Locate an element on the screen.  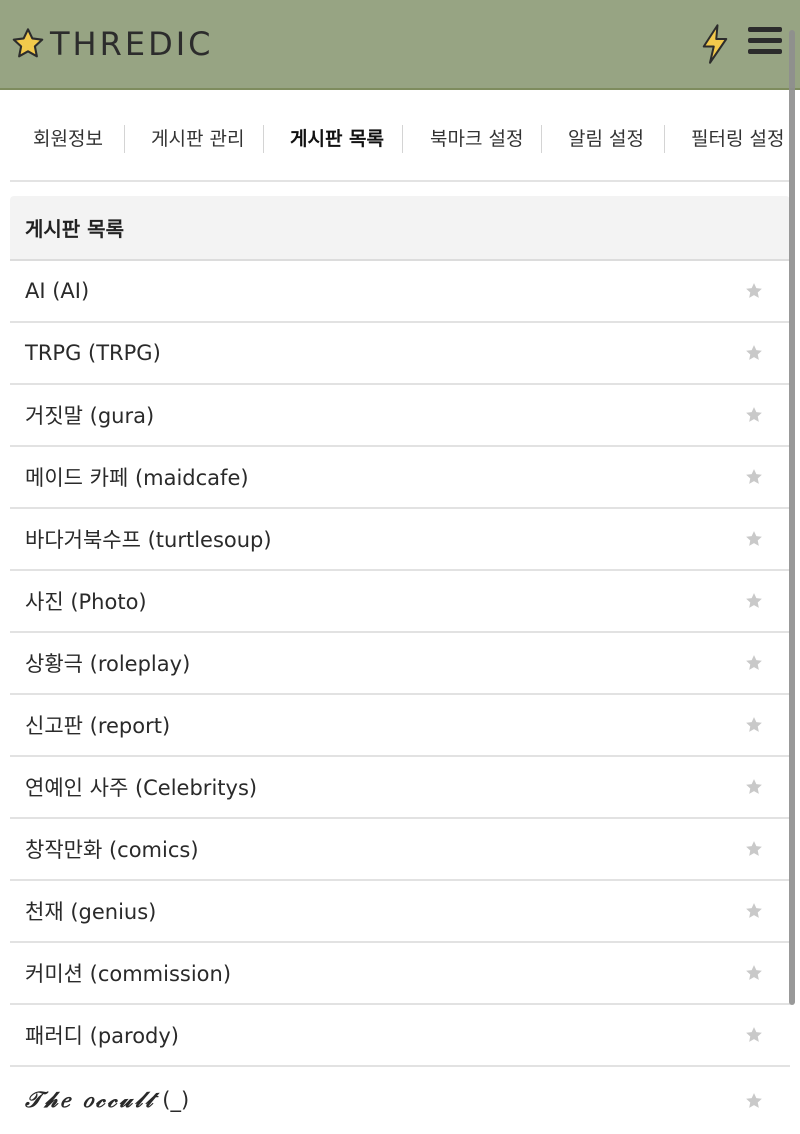
board-list-item: 천재 (genius) is located at coordinates (400, 912).